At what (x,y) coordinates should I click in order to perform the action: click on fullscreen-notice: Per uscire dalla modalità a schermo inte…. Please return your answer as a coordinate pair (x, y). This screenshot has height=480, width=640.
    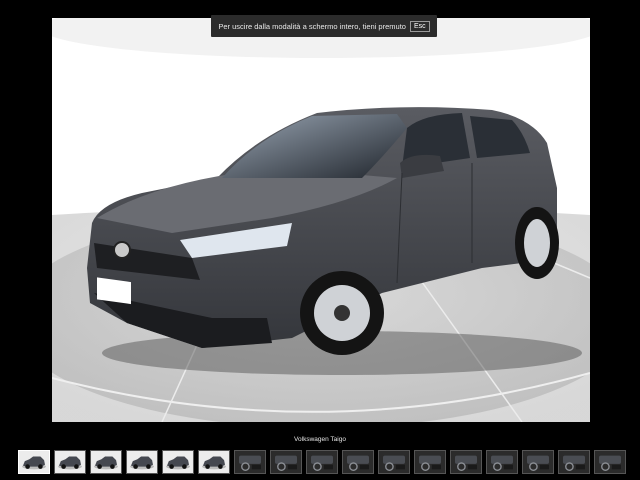
    Looking at the image, I should click on (324, 26).